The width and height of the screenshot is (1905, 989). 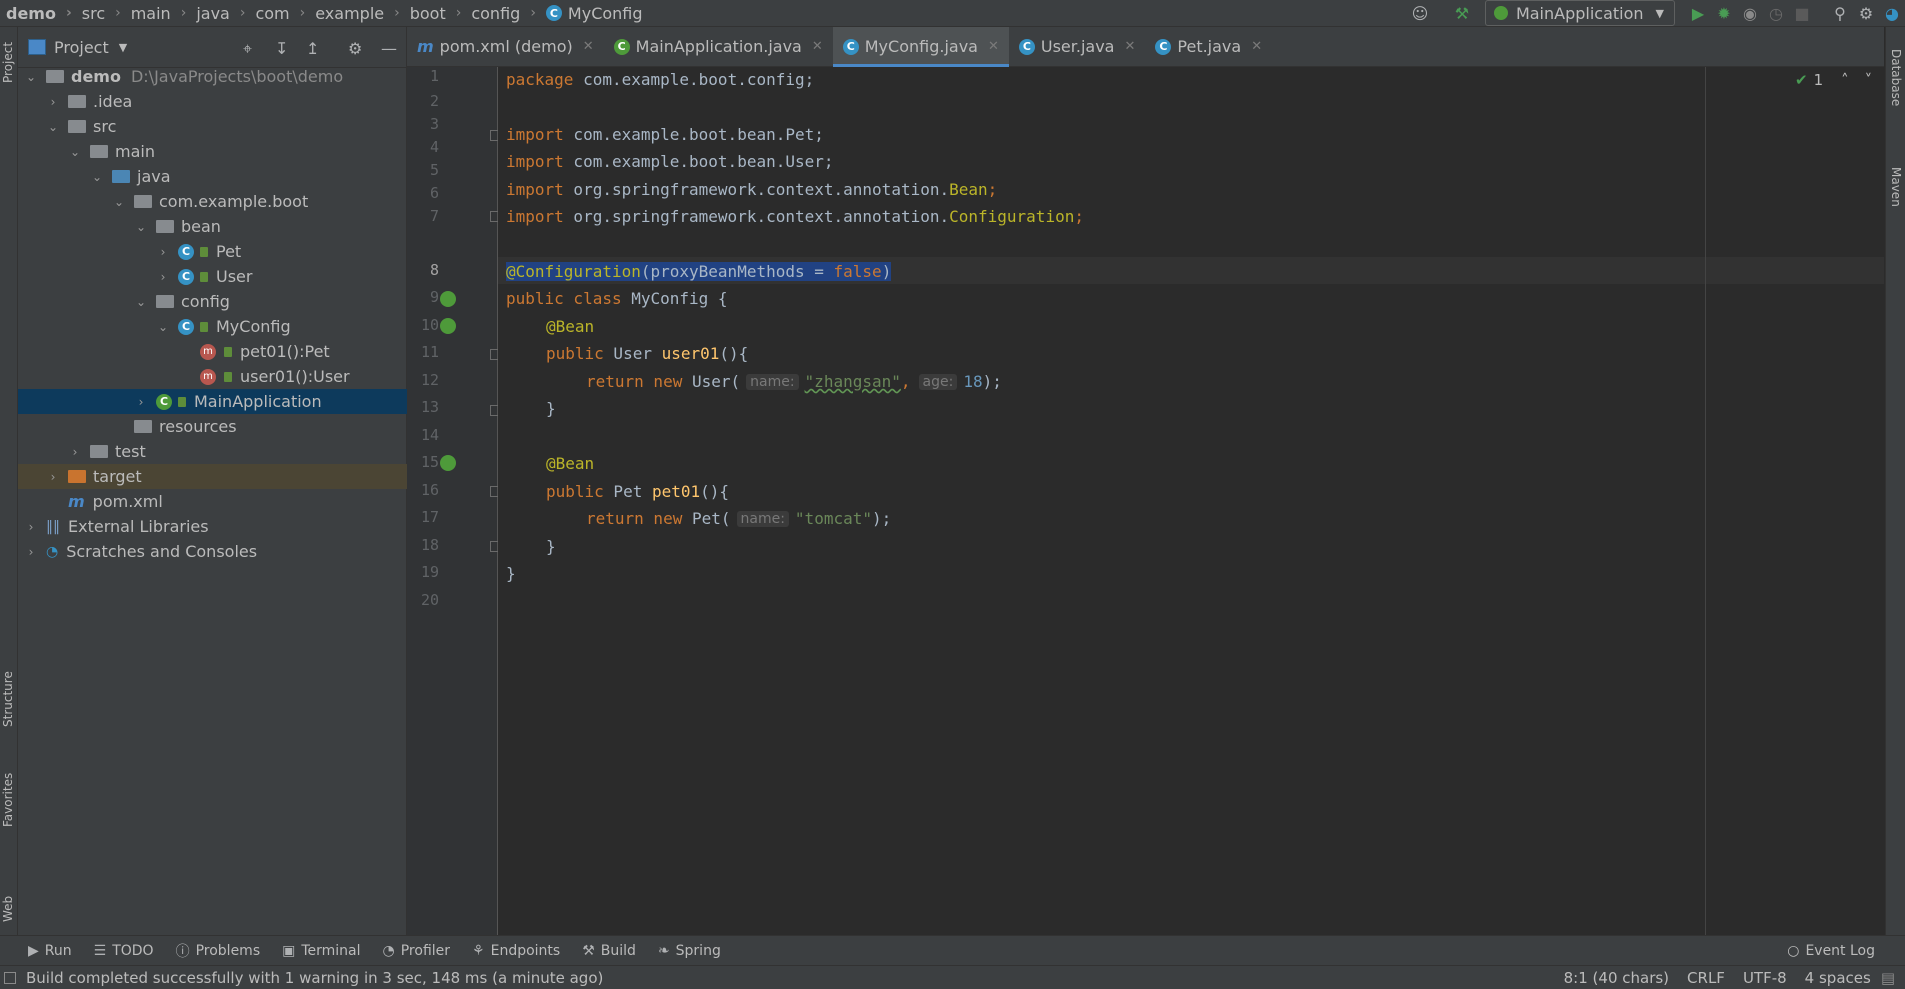 I want to click on favorites-tool-label: Favorites, so click(x=8, y=799).